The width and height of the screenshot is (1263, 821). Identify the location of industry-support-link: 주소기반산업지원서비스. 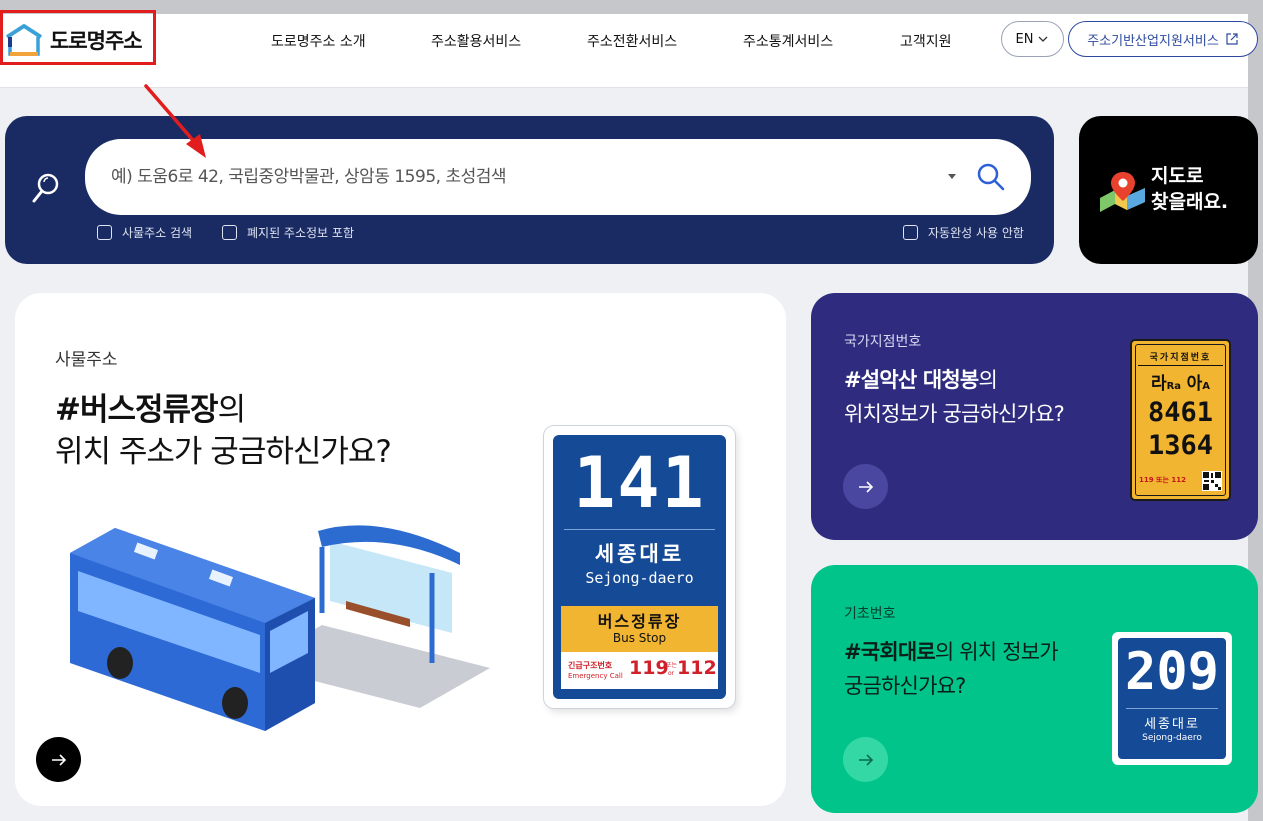
(1163, 39).